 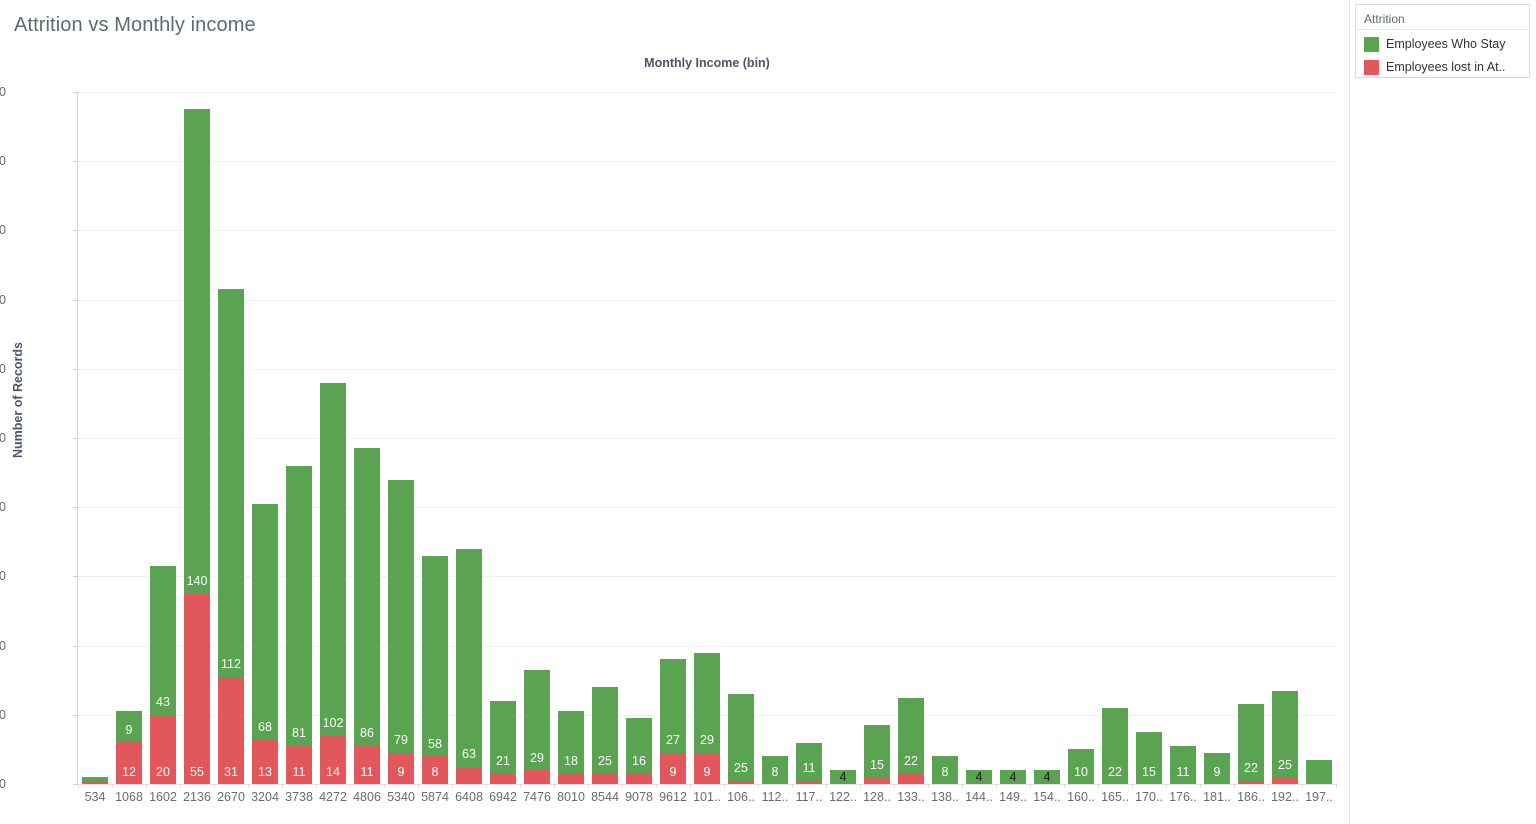 I want to click on bar-segment-stay: 8, so click(x=945, y=770).